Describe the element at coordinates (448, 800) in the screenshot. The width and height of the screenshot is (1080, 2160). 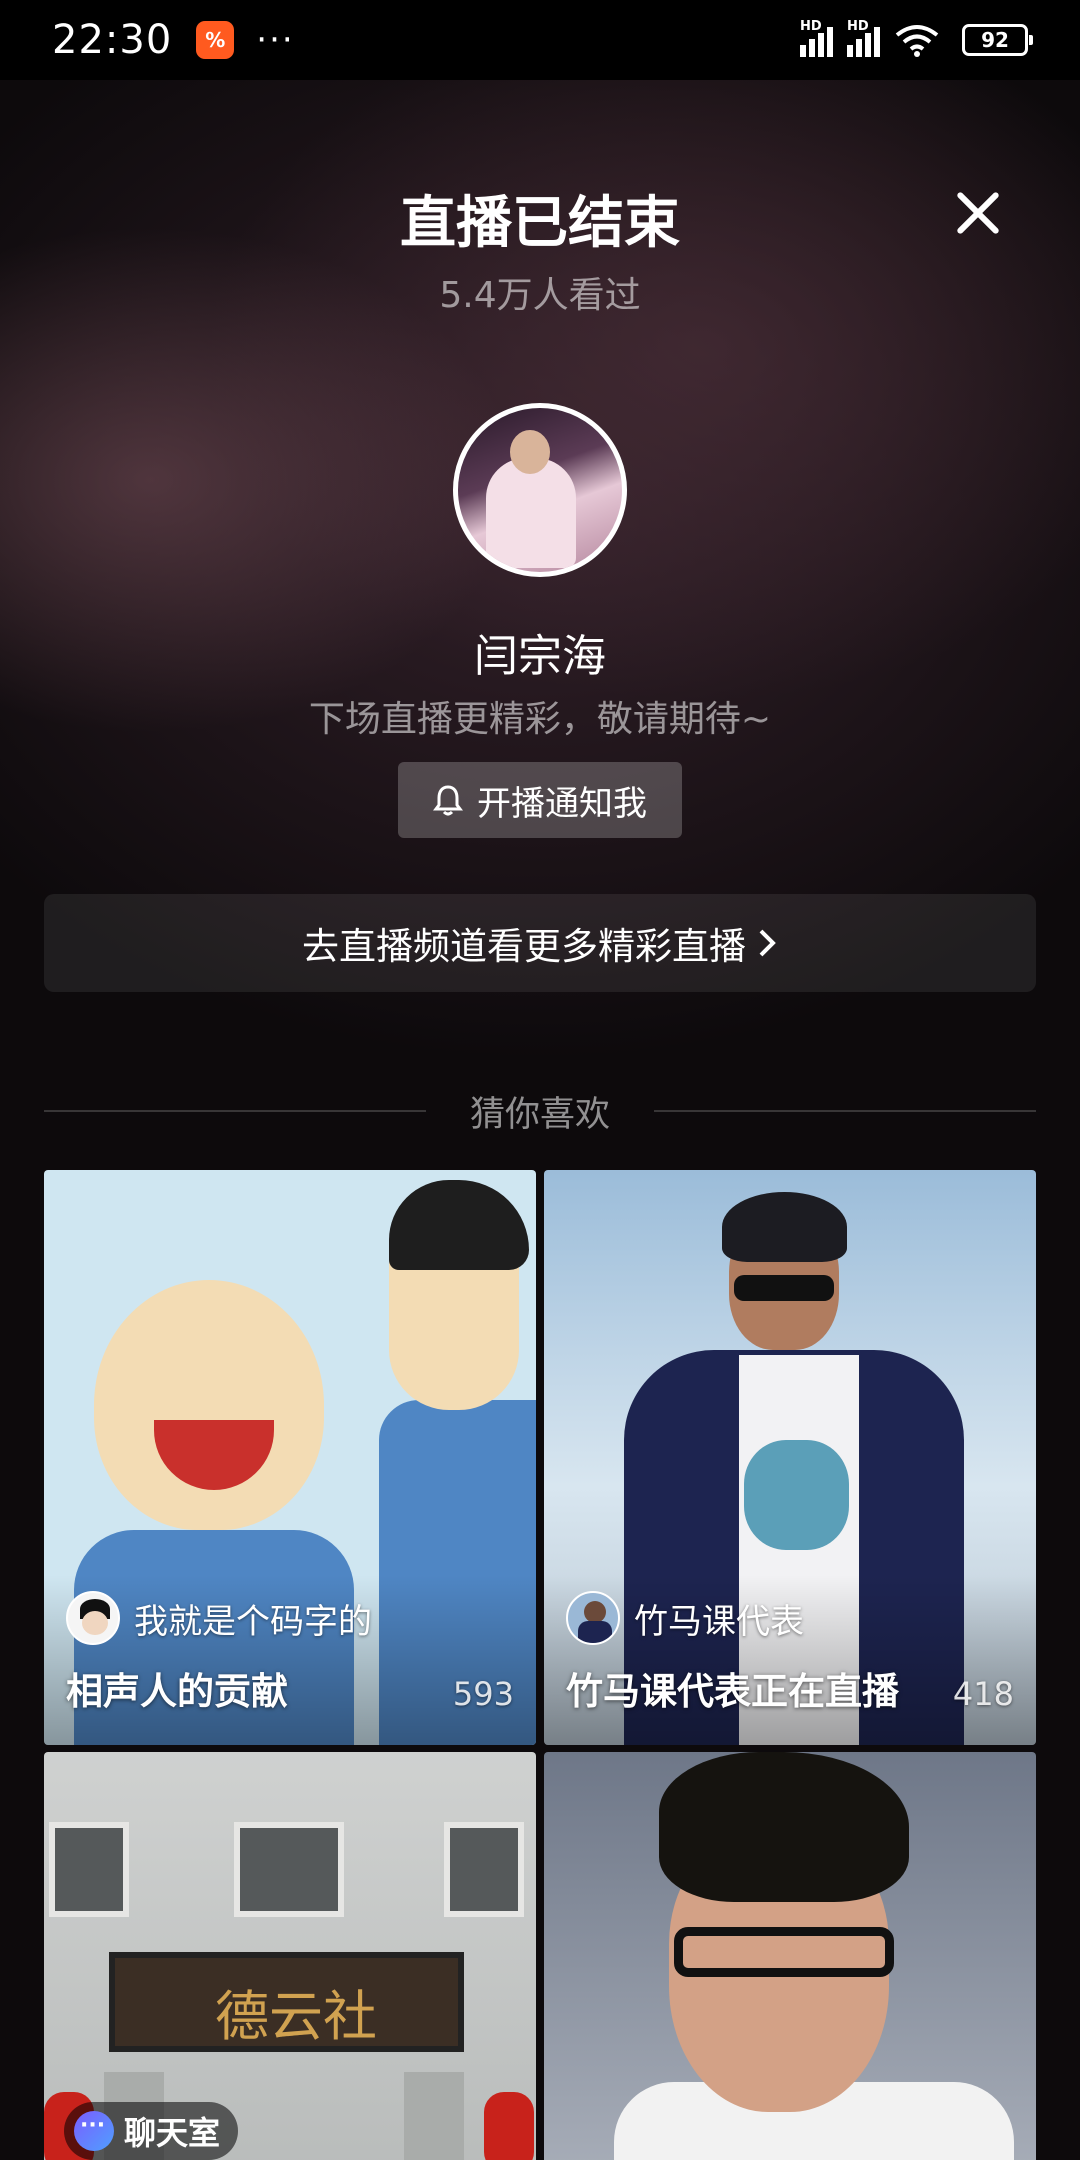
I see `bell-icon` at that location.